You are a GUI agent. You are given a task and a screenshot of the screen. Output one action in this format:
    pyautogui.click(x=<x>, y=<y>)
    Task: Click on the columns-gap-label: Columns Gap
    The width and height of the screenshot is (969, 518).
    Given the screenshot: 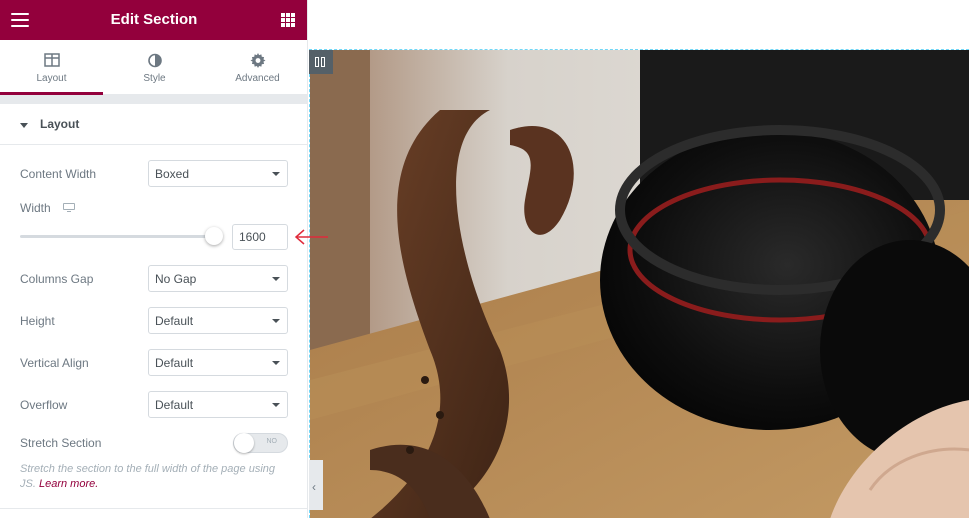 What is the action you would take?
    pyautogui.click(x=57, y=279)
    